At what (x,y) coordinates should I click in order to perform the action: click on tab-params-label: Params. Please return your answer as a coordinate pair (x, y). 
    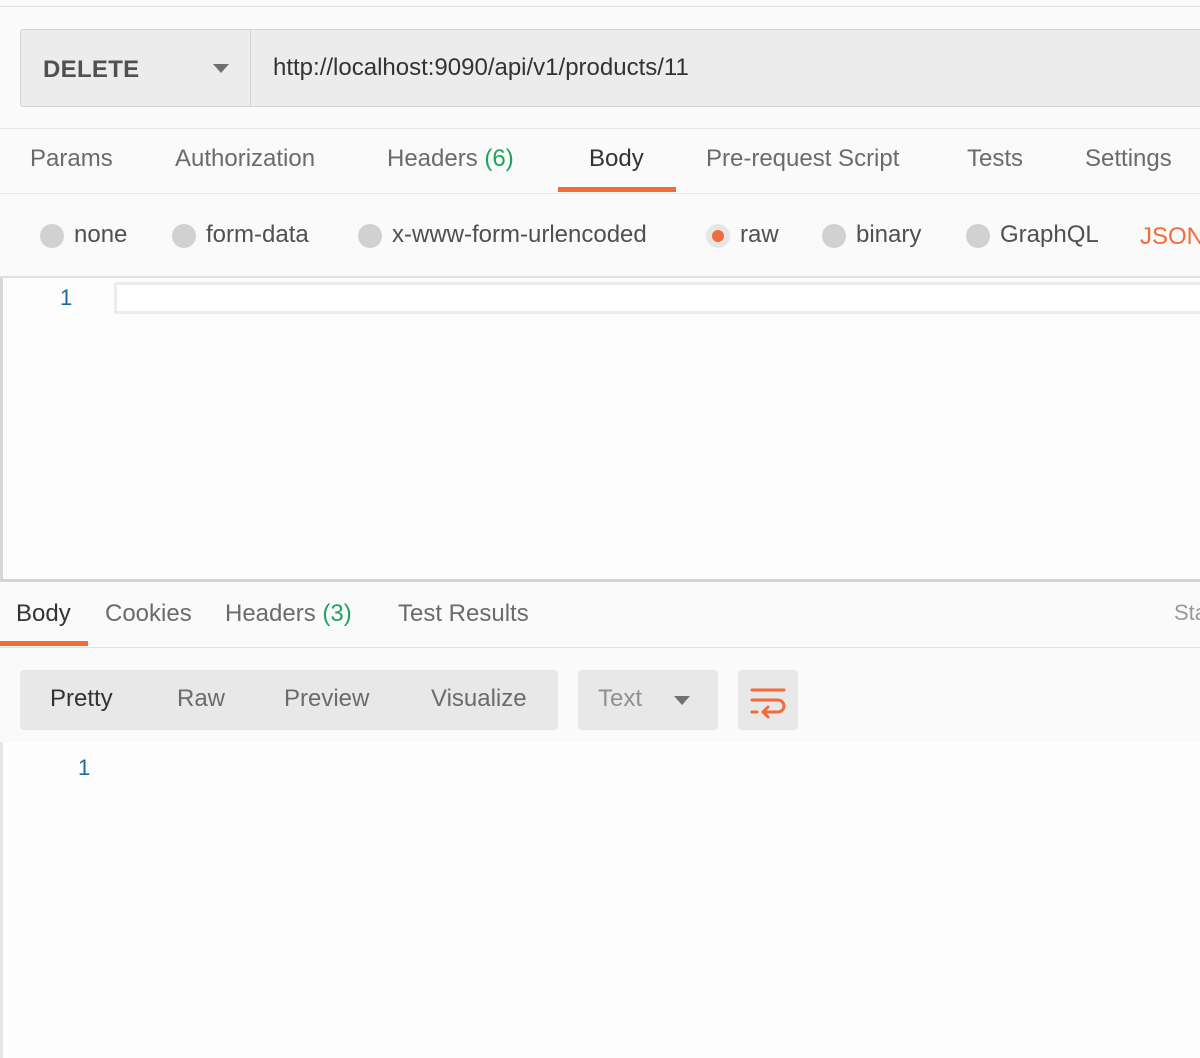
    Looking at the image, I should click on (71, 158).